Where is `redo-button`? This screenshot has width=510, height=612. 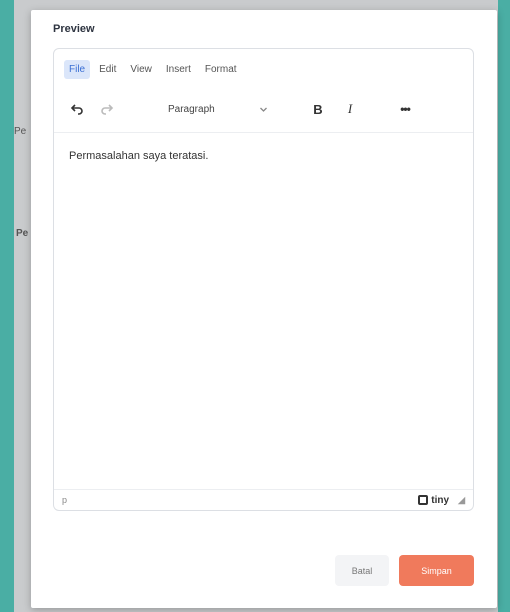
redo-button is located at coordinates (107, 109).